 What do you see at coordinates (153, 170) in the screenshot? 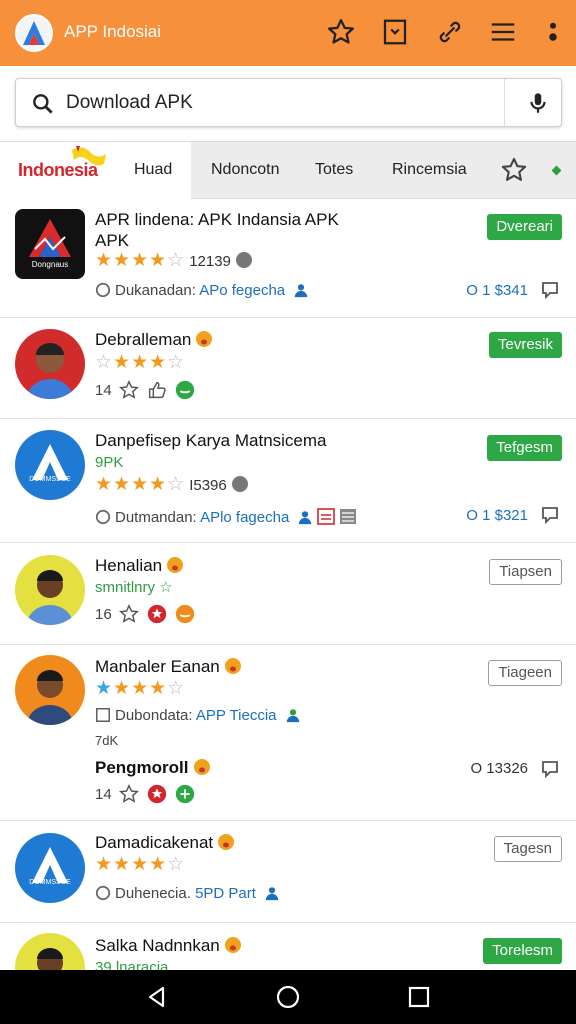
I see `tab-huad: Huad` at bounding box center [153, 170].